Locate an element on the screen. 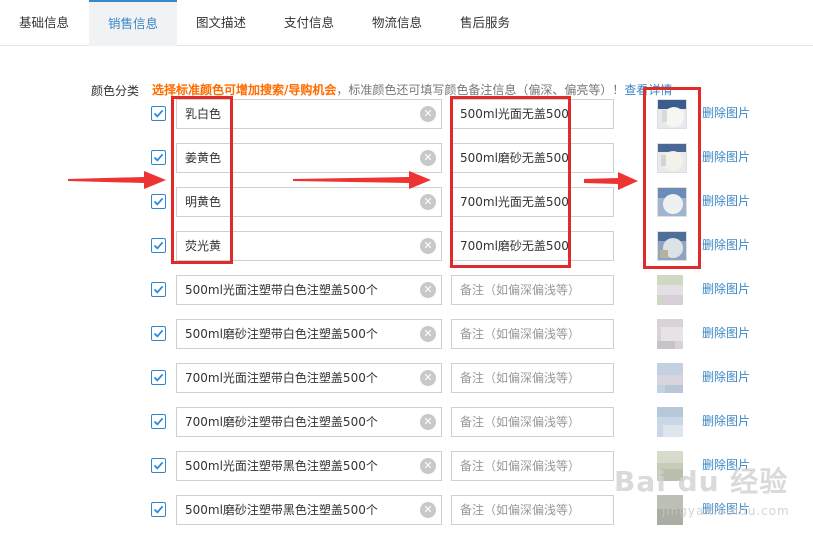 Image resolution: width=813 pixels, height=539 pixels. color-name-input: 姜黄色 ✕ is located at coordinates (309, 158).